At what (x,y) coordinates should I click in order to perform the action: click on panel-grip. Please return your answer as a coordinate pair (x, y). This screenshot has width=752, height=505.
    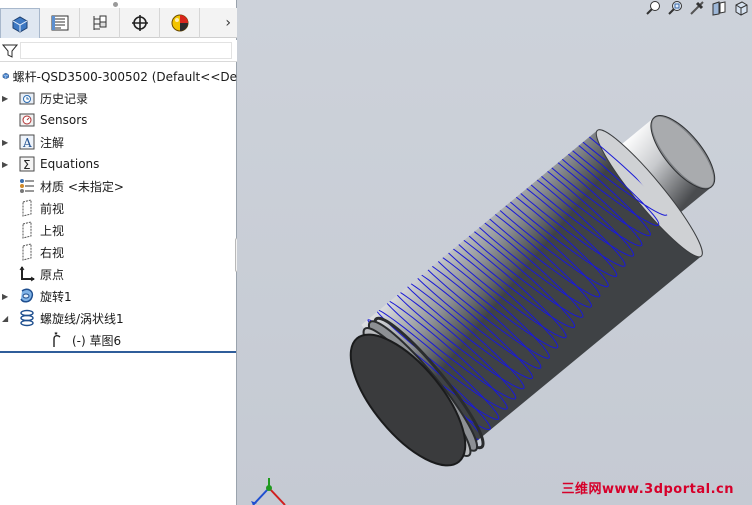
    Looking at the image, I should click on (115, 4).